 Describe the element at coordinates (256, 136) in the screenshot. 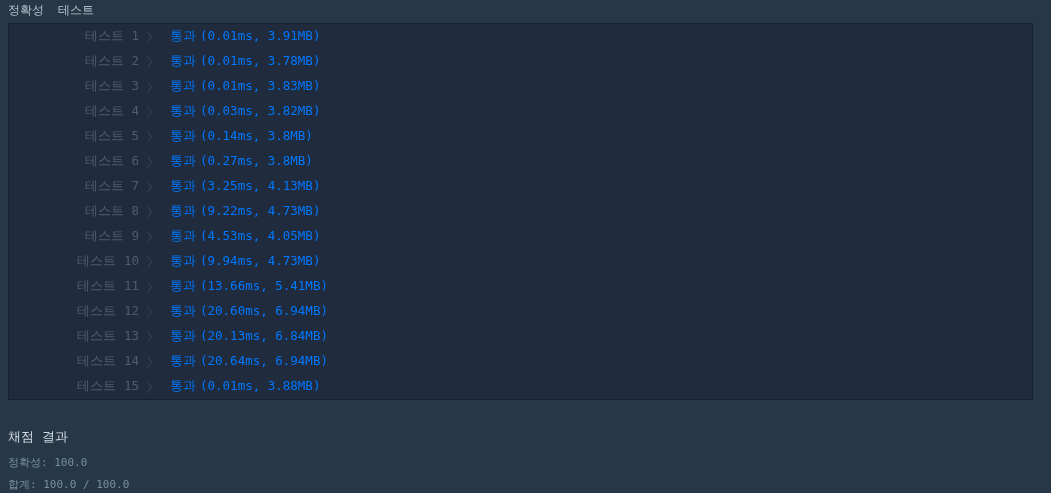

I see `test-detail: (0.14ms, 3.8MB)` at that location.